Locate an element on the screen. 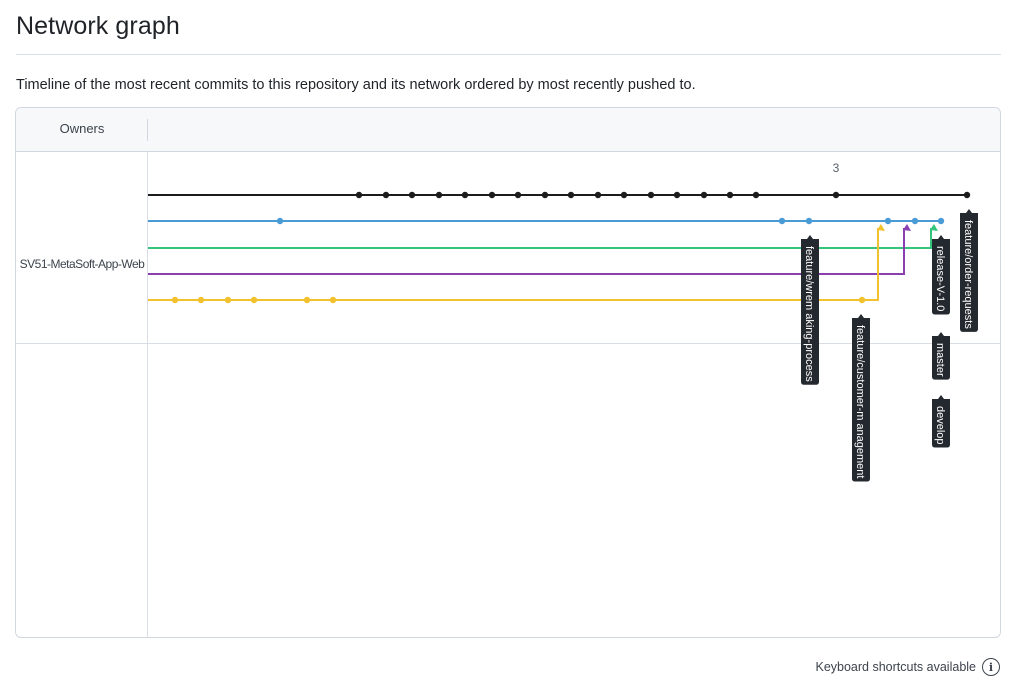 This screenshot has height=695, width=1011. merge-arrow-yellow is located at coordinates (881, 227).